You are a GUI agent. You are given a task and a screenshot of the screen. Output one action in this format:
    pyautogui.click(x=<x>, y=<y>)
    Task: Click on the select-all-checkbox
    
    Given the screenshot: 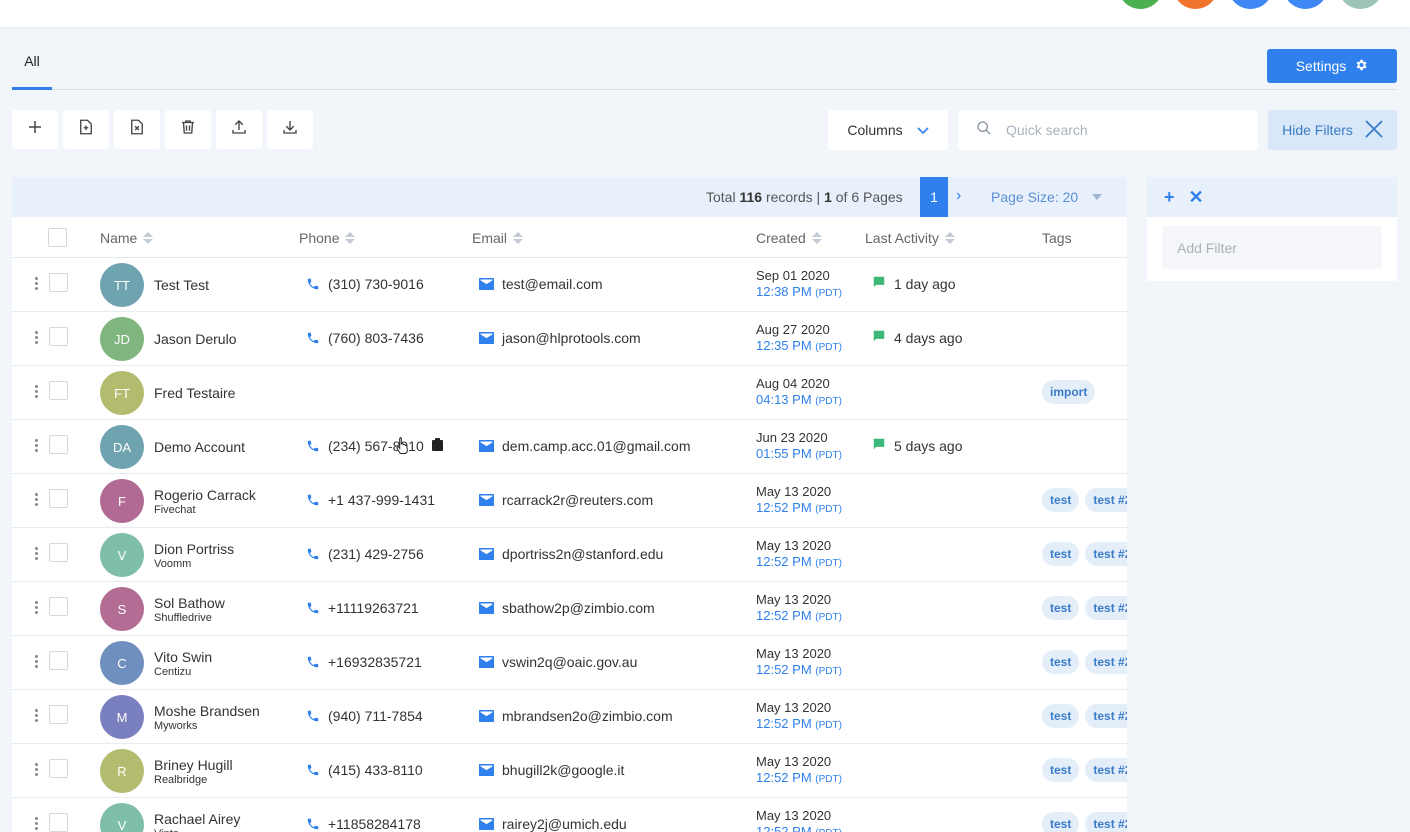 What is the action you would take?
    pyautogui.click(x=57, y=237)
    